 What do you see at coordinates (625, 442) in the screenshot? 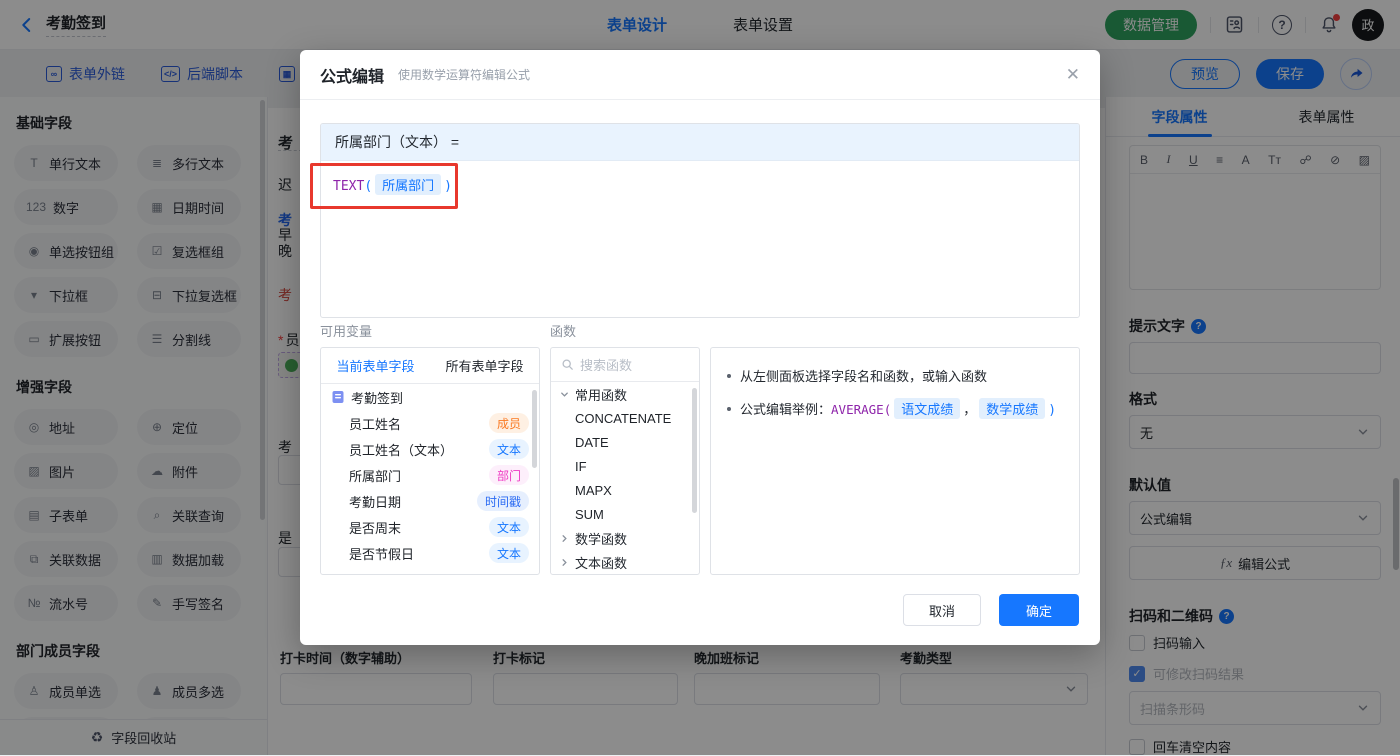
I see `function-item: DATE` at bounding box center [625, 442].